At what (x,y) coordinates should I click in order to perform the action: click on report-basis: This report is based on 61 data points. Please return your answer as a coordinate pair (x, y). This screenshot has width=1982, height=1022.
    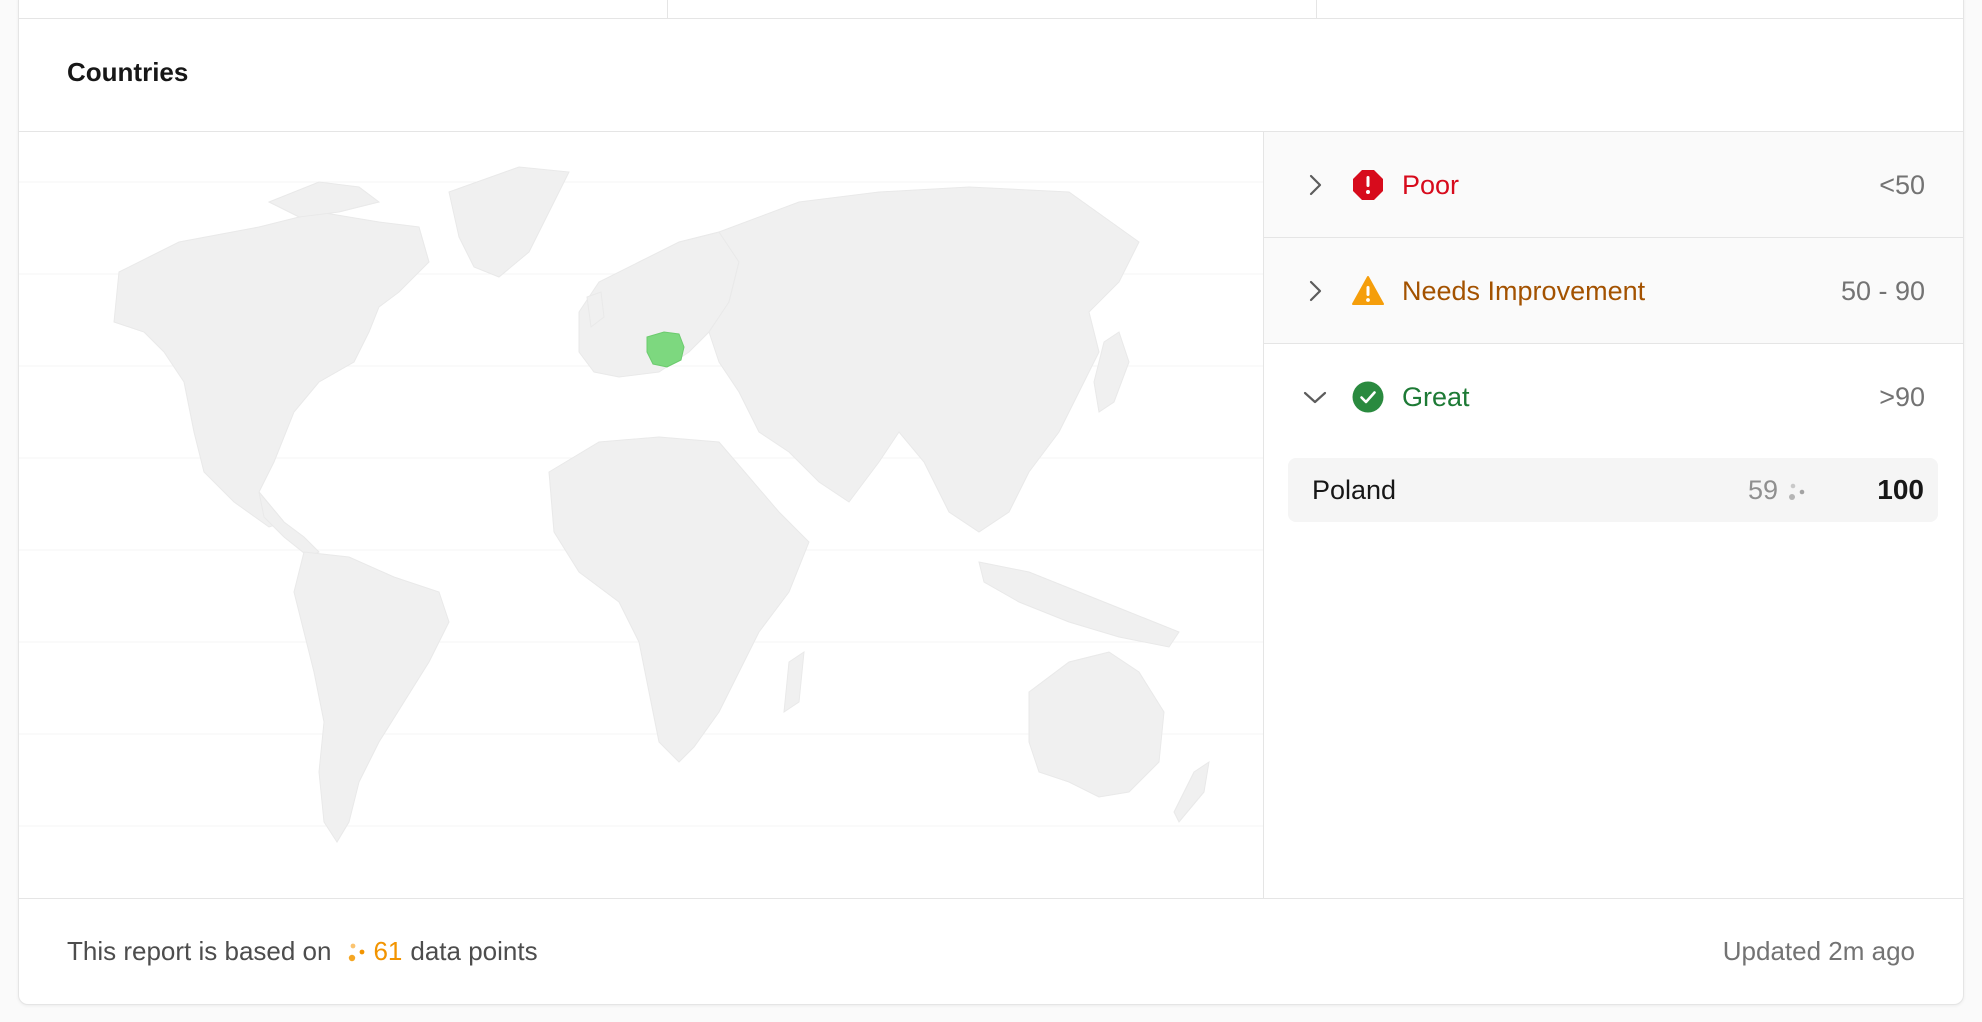
    Looking at the image, I should click on (302, 951).